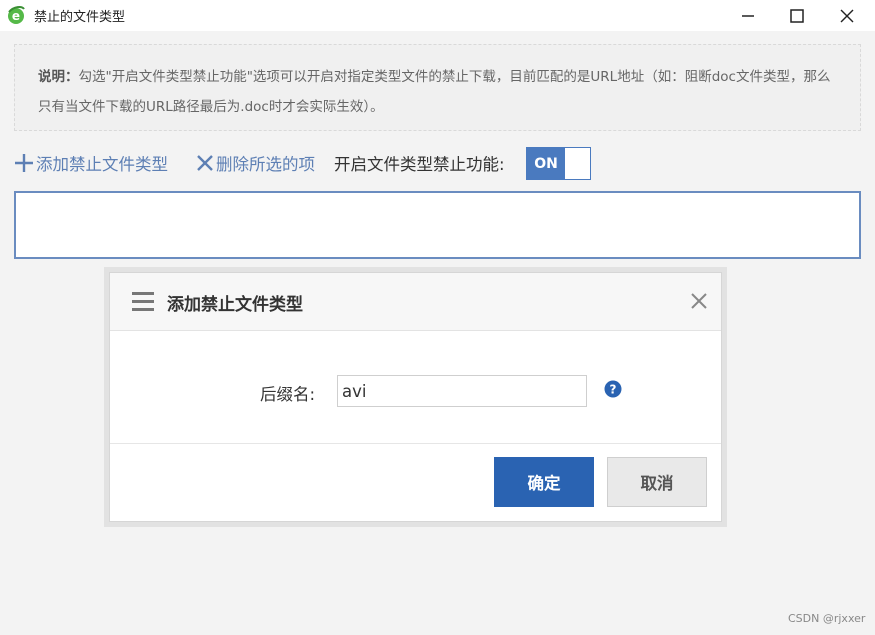 The height and width of the screenshot is (635, 875). I want to click on add-file-type-label: 添加禁止文件类型, so click(102, 164).